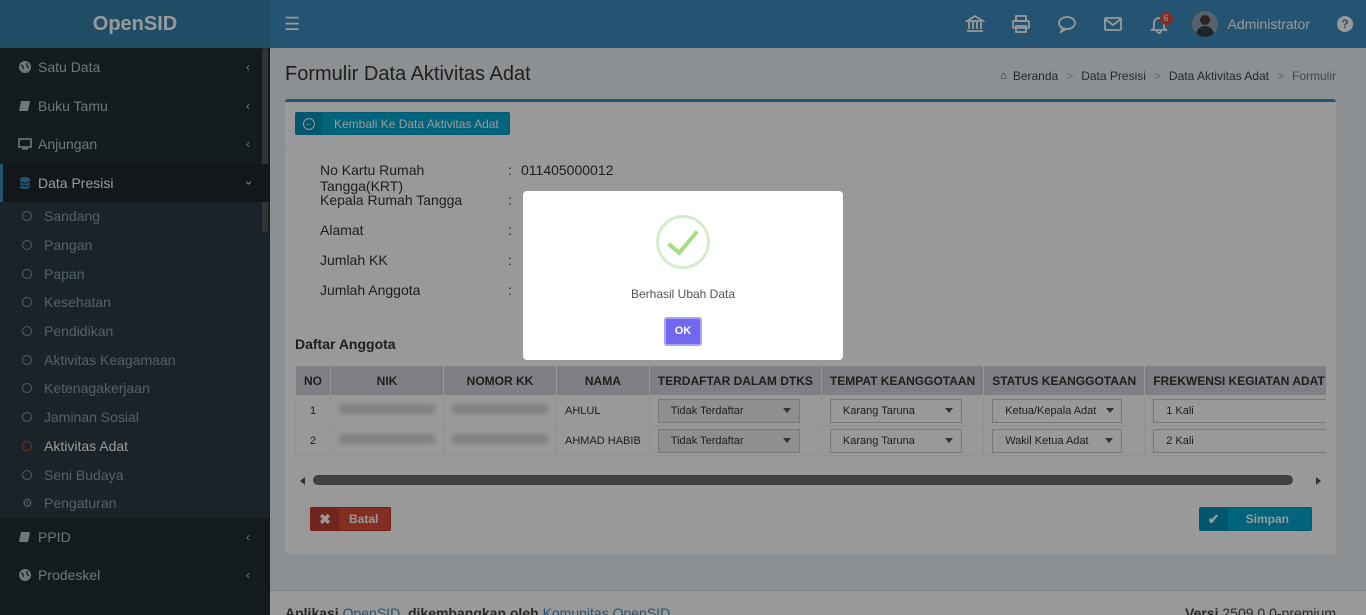 This screenshot has width=1366, height=615. Describe the element at coordinates (683, 331) in the screenshot. I see `ok-button: OK` at that location.